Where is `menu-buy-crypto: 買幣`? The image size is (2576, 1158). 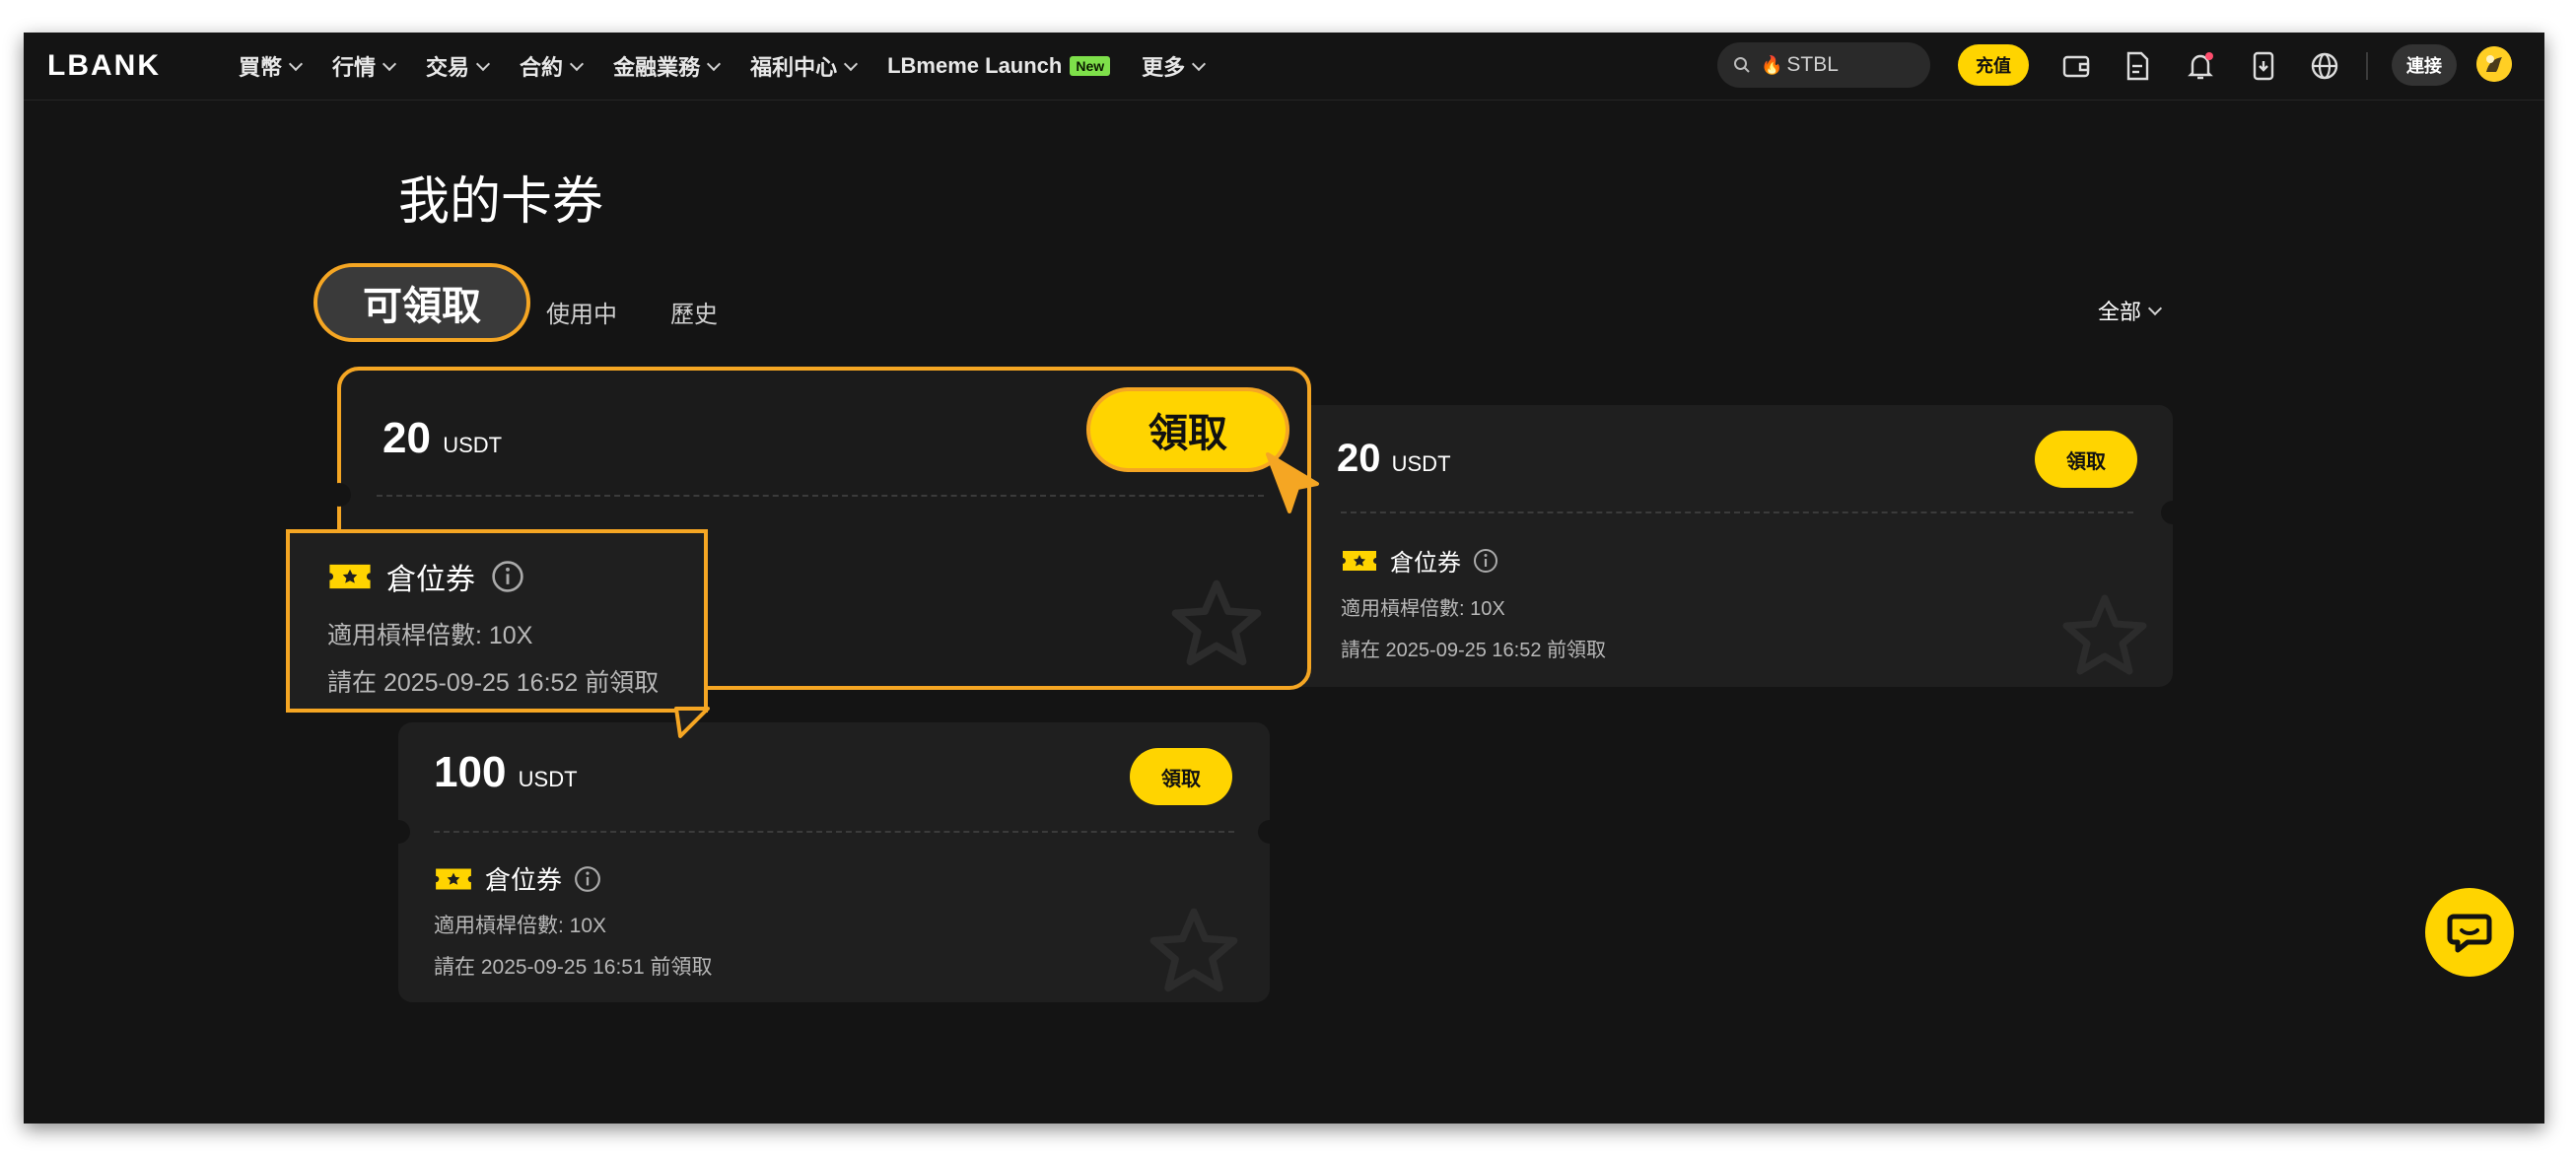
menu-buy-crypto: 買幣 is located at coordinates (271, 66).